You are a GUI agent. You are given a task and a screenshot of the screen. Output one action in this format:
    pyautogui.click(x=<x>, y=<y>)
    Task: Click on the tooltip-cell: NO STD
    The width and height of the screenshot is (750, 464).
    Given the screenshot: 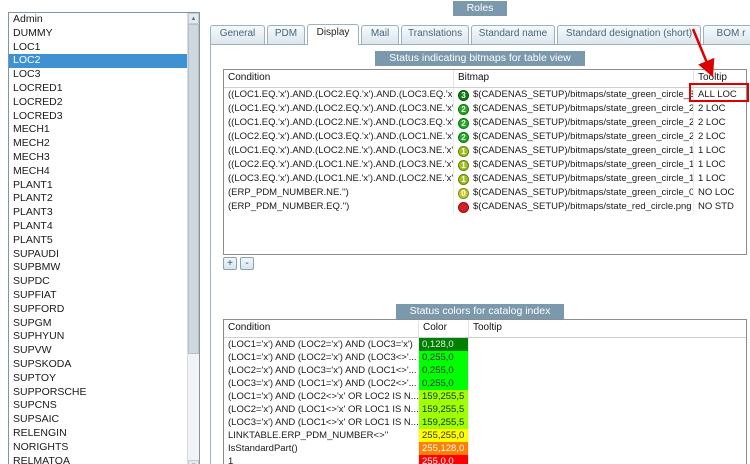 What is the action you would take?
    pyautogui.click(x=716, y=206)
    